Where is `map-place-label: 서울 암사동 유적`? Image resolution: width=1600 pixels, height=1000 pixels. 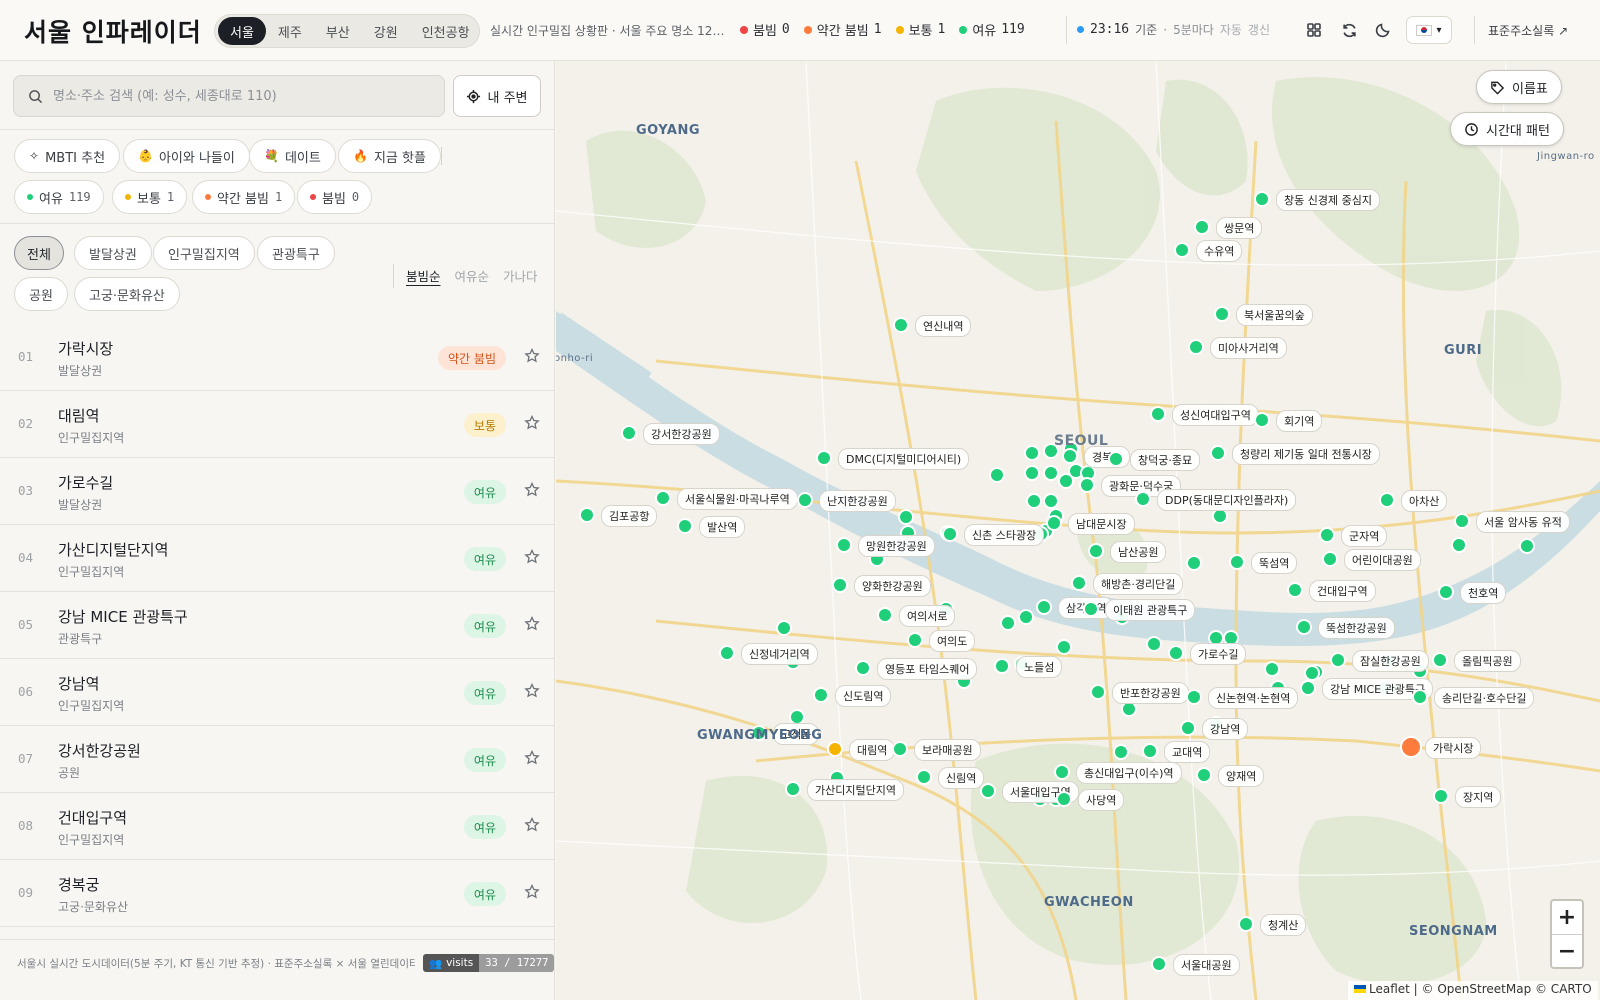 map-place-label: 서울 암사동 유적 is located at coordinates (1523, 522).